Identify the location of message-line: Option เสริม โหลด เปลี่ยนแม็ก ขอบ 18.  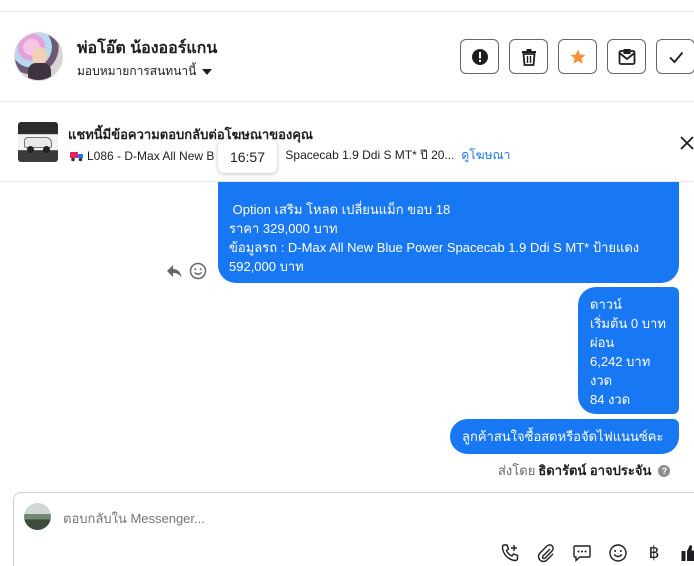
(340, 209).